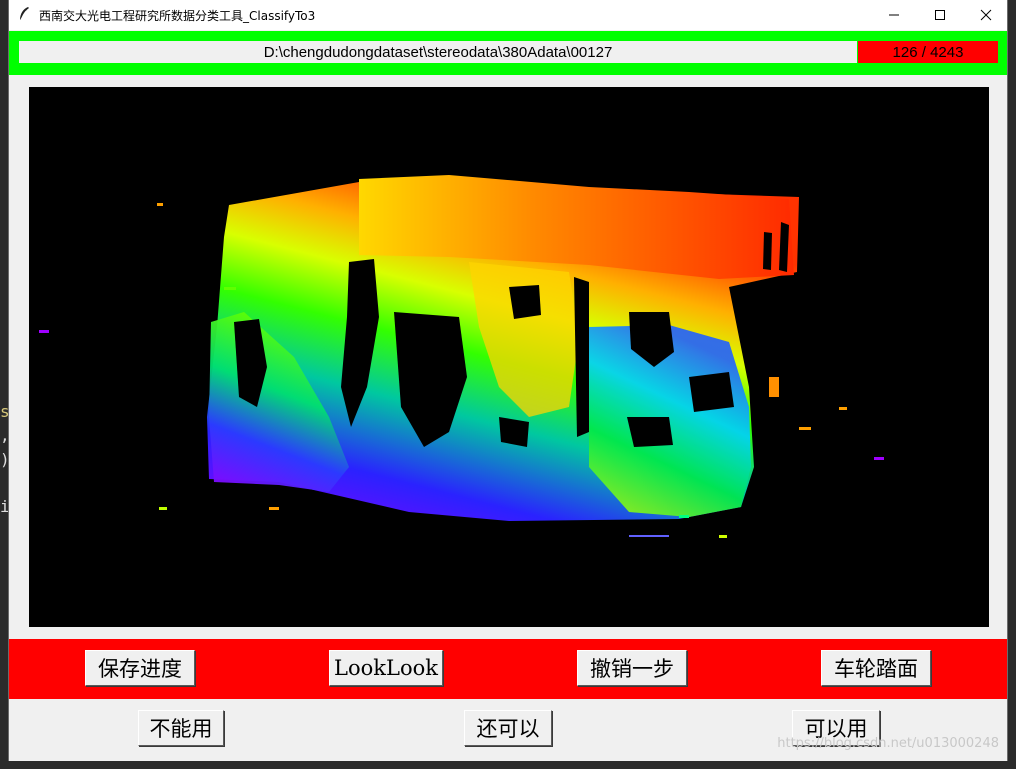 The width and height of the screenshot is (1016, 769). I want to click on minimize-icon, so click(894, 15).